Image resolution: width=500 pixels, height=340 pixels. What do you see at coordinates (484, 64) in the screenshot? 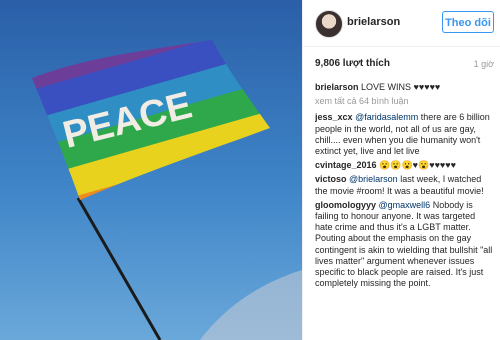
I see `post-time: 1 giờ` at bounding box center [484, 64].